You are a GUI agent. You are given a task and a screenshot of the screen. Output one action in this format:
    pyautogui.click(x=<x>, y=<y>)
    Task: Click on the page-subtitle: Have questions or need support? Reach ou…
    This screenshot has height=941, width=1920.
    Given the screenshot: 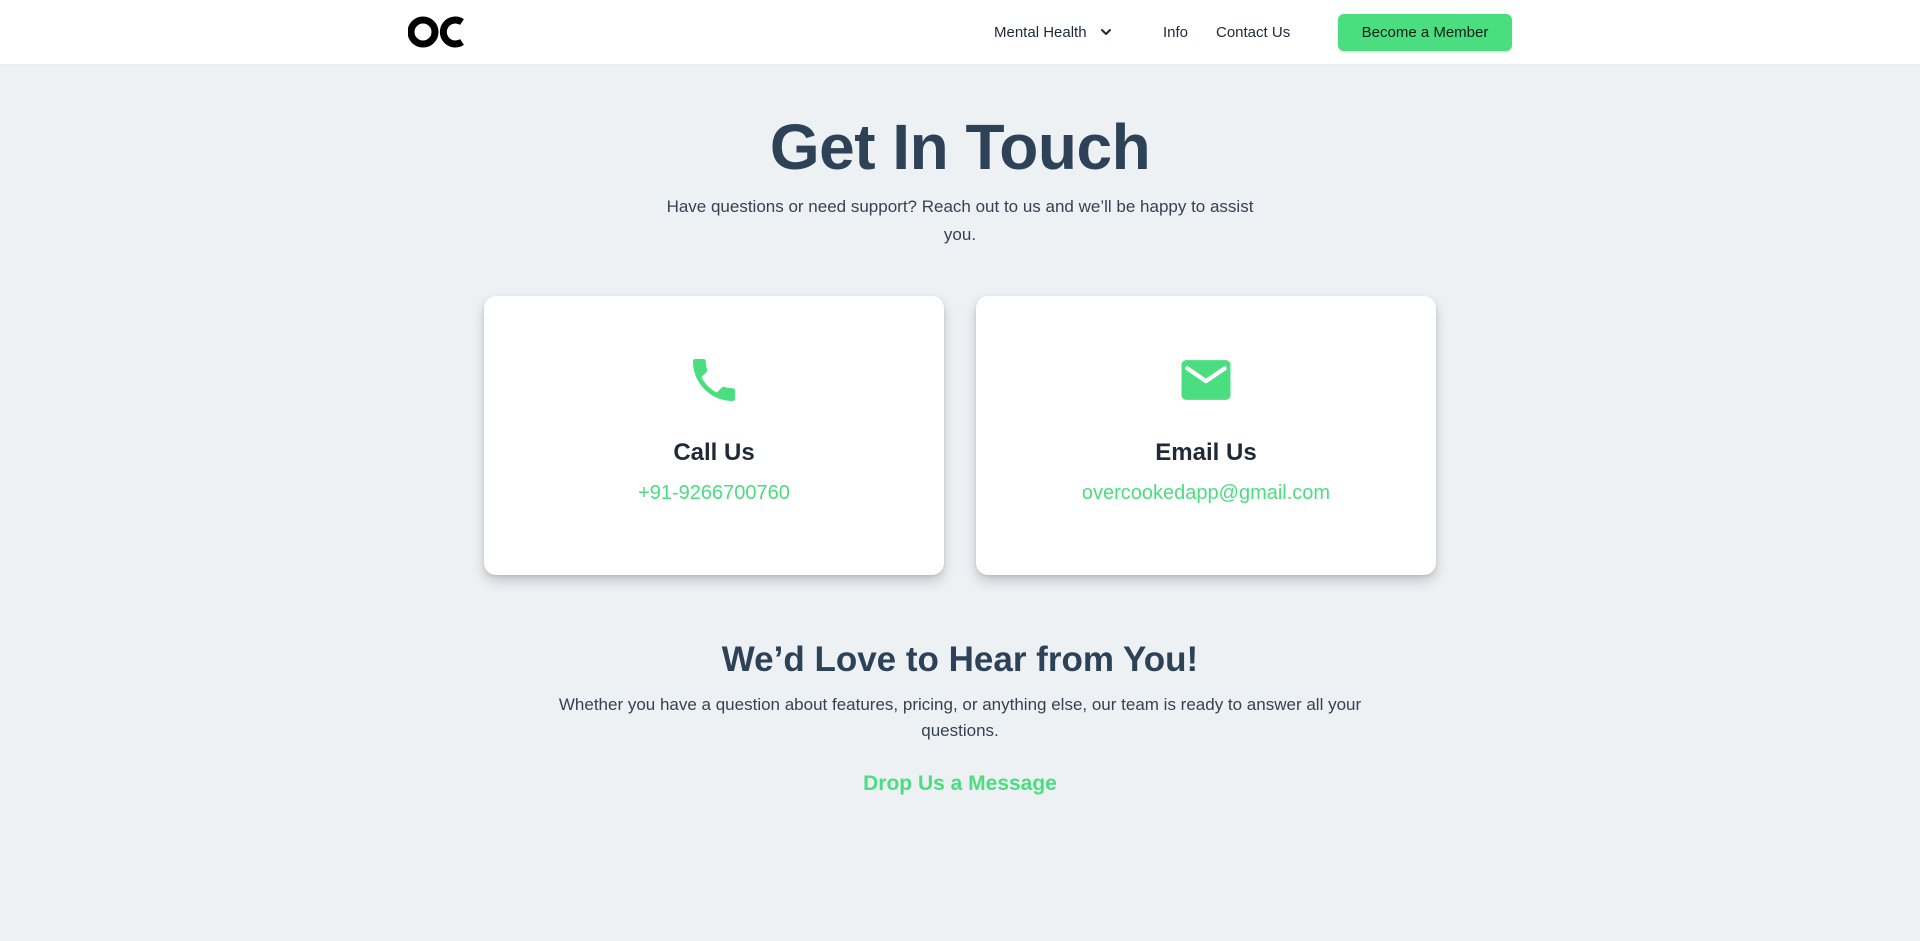 What is the action you would take?
    pyautogui.click(x=960, y=220)
    